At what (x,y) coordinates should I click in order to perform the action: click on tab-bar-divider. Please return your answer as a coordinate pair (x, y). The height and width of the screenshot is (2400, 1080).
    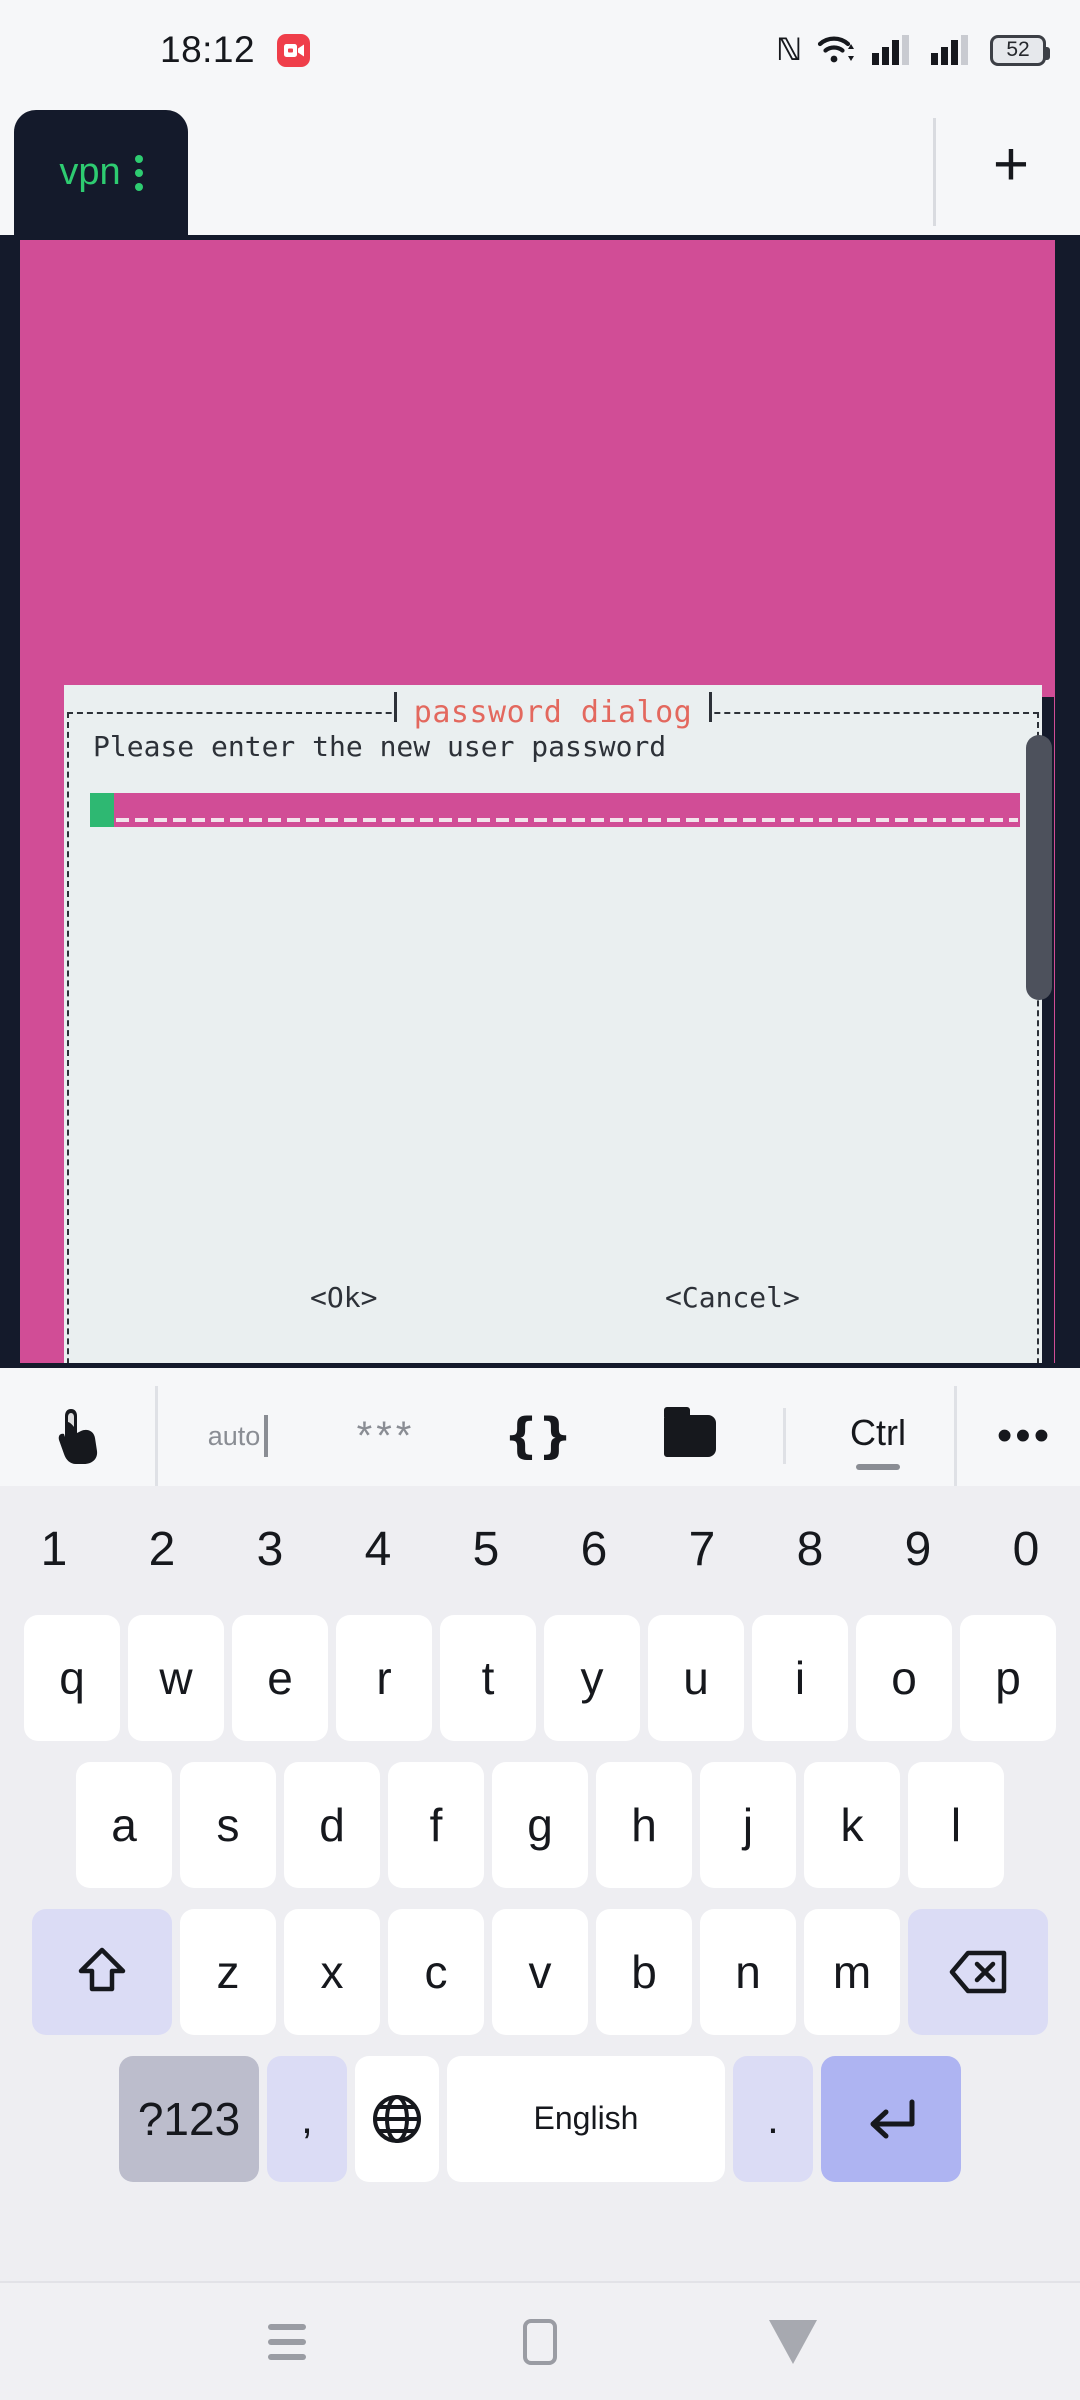
    Looking at the image, I should click on (934, 172).